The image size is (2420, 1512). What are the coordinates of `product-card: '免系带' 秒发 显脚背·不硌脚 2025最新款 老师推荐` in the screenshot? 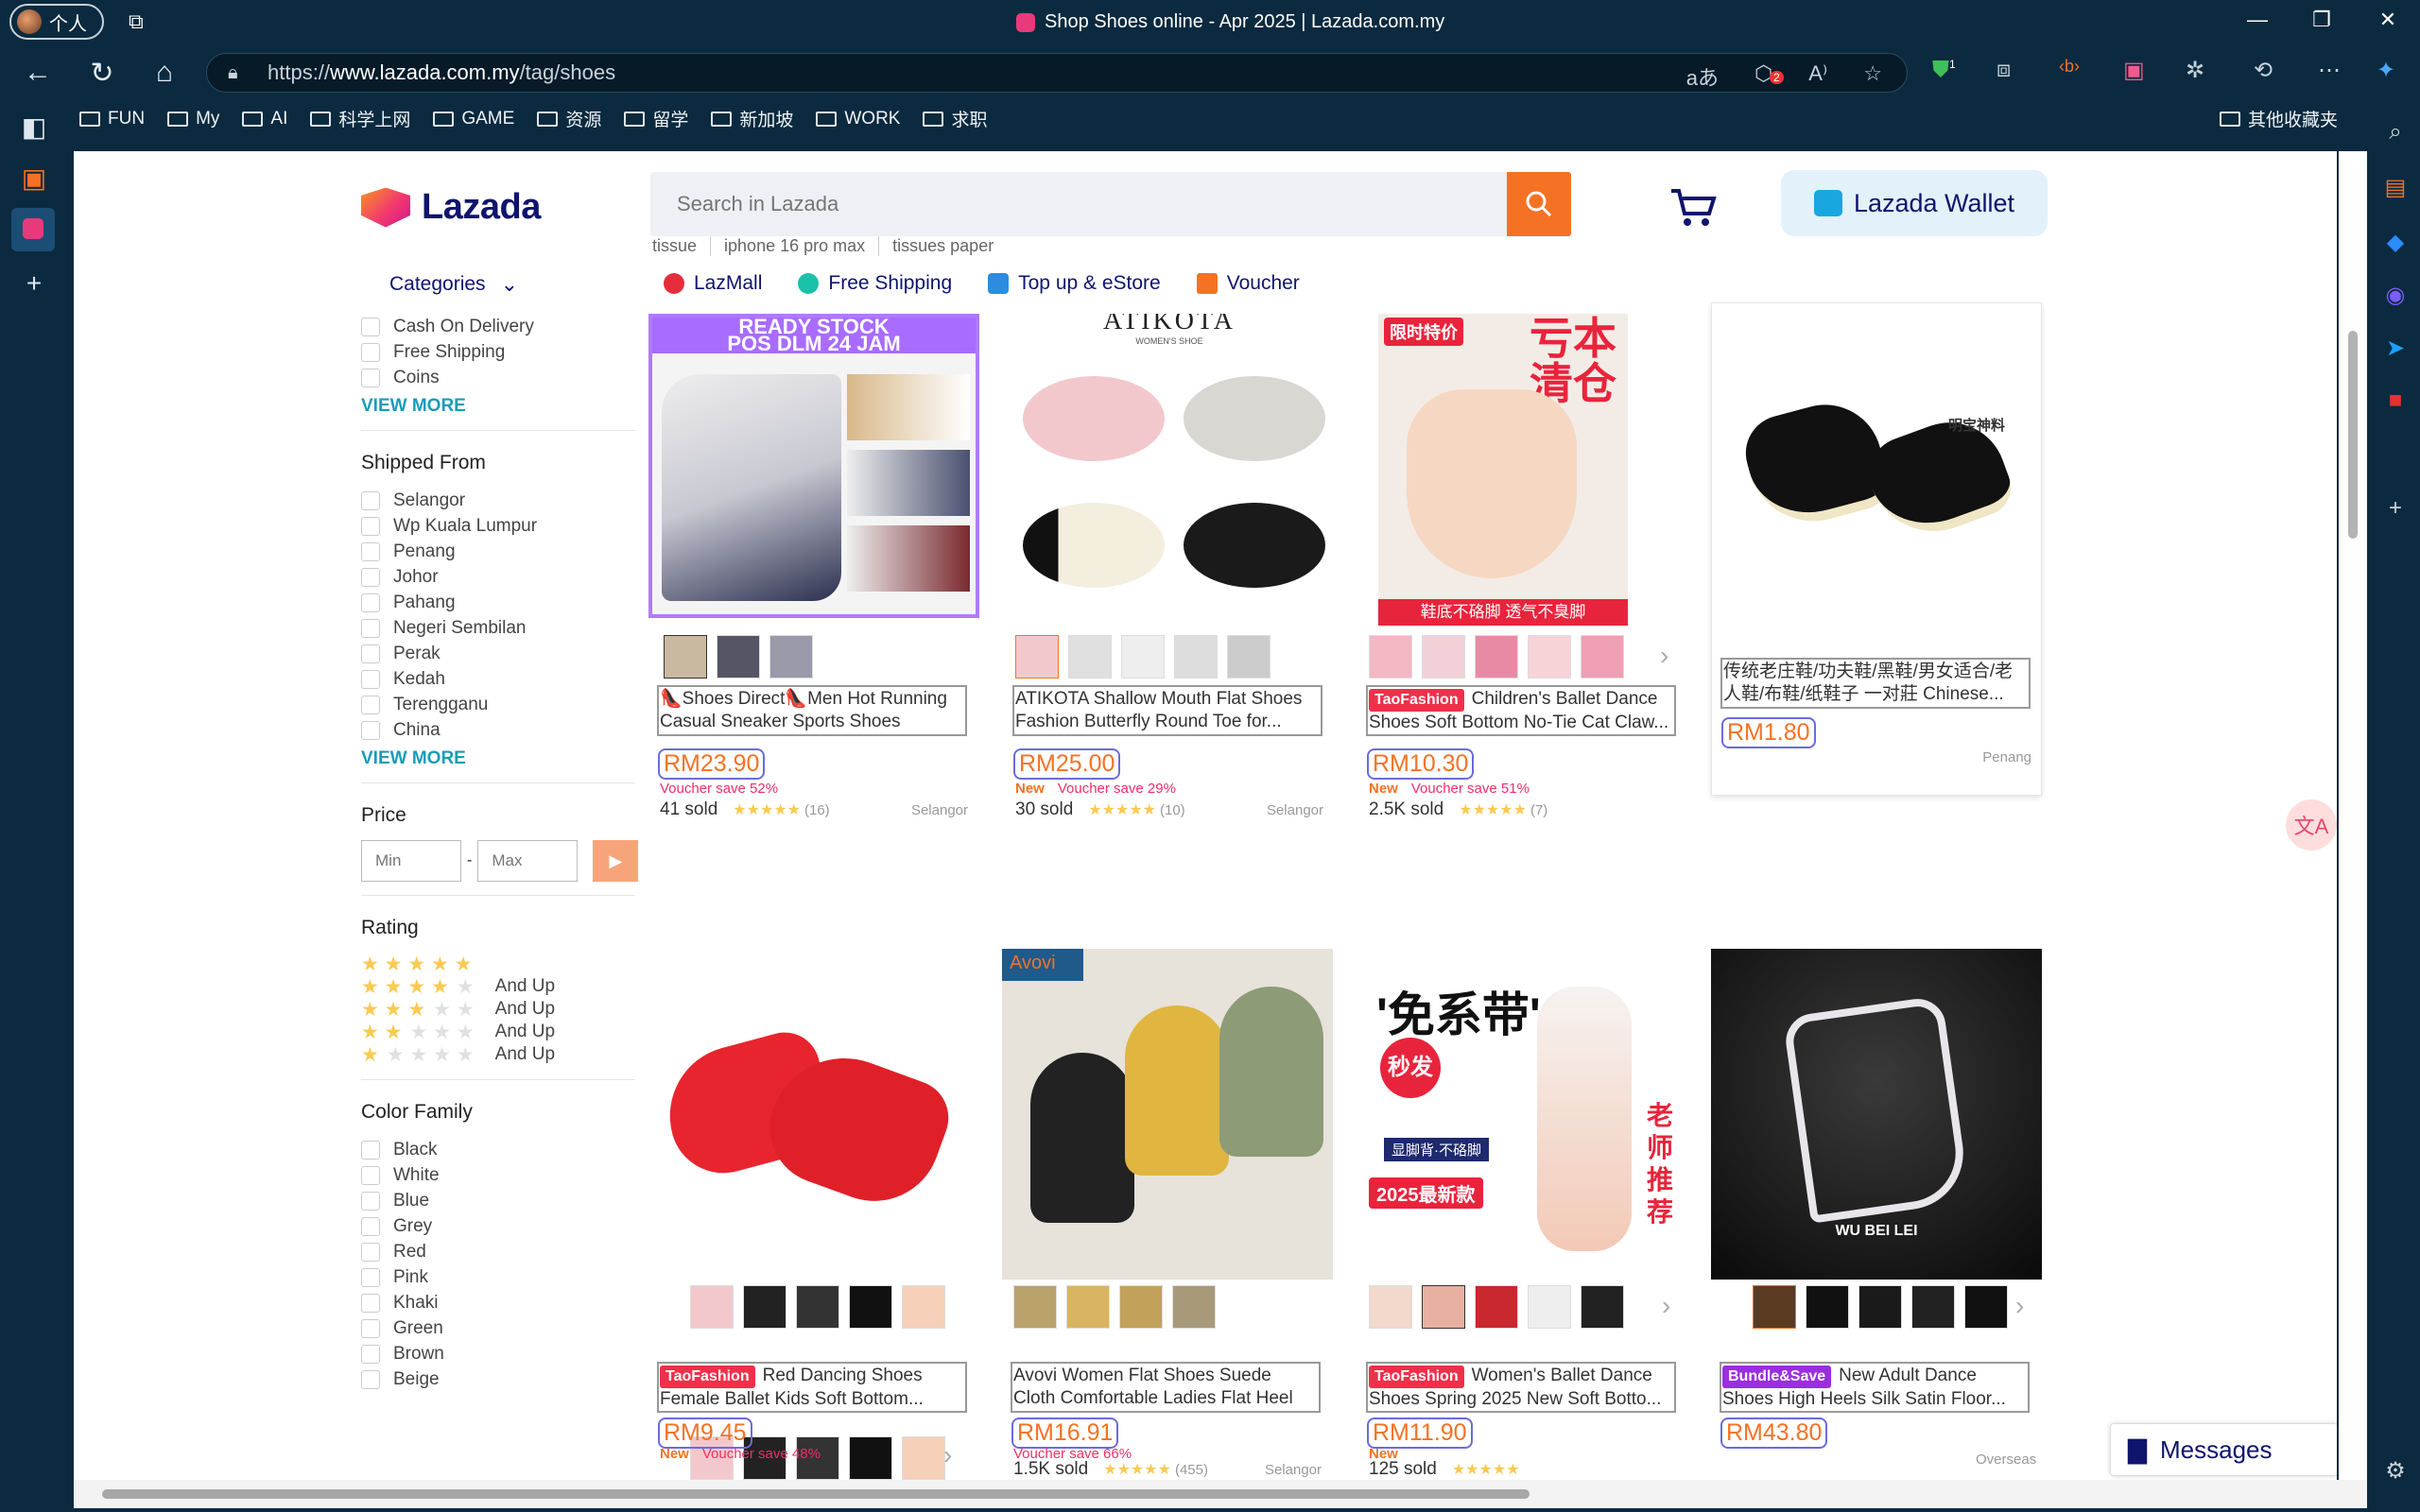 It's located at (1523, 1213).